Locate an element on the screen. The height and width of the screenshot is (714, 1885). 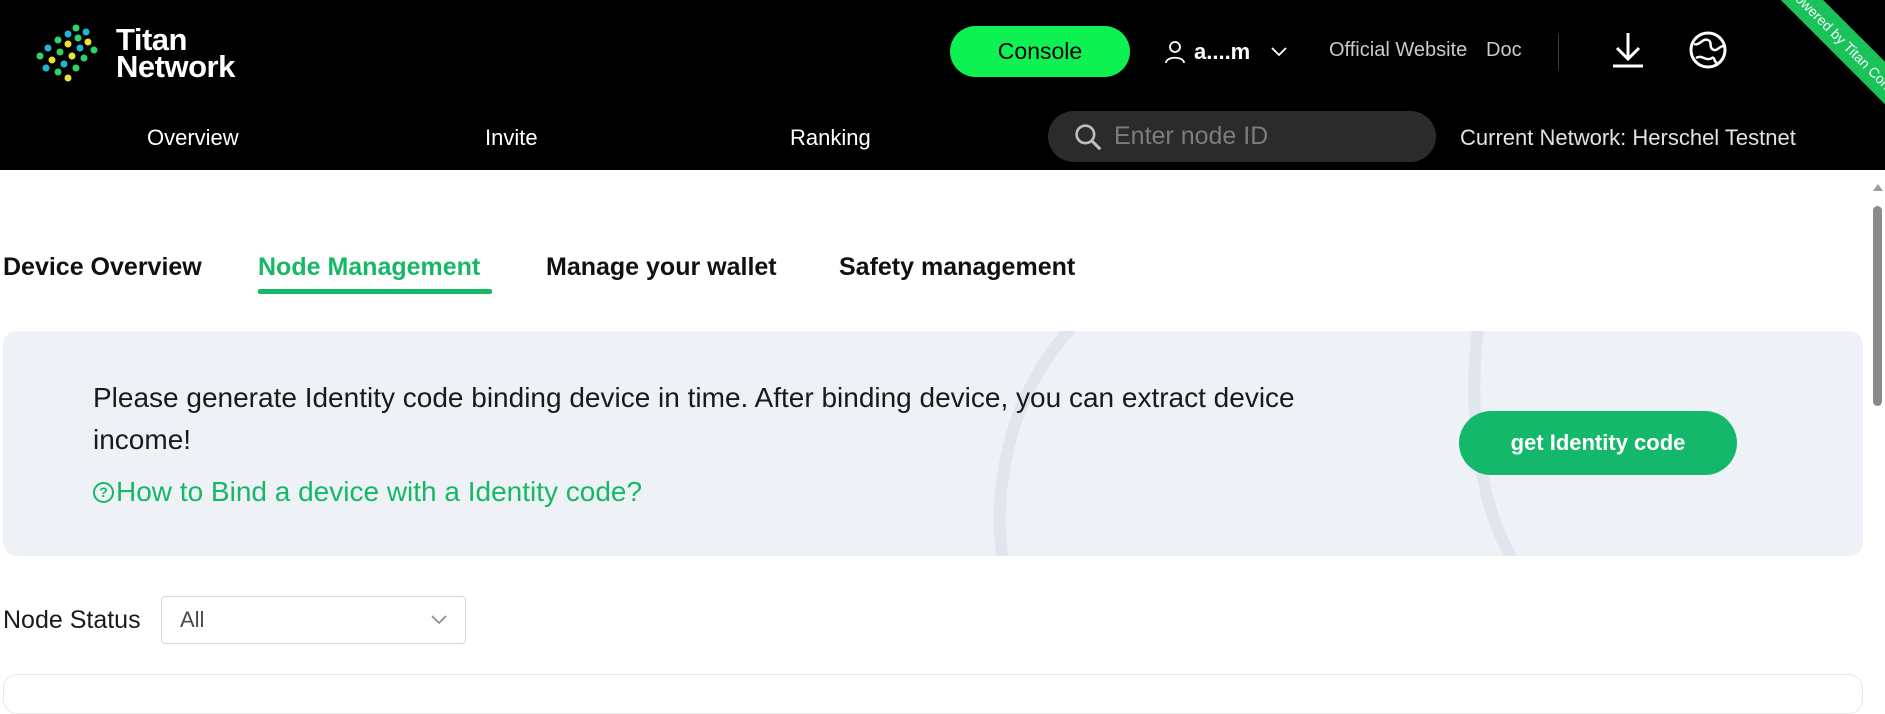
current-network-label: Current Network: Herschel Testnet is located at coordinates (1628, 137).